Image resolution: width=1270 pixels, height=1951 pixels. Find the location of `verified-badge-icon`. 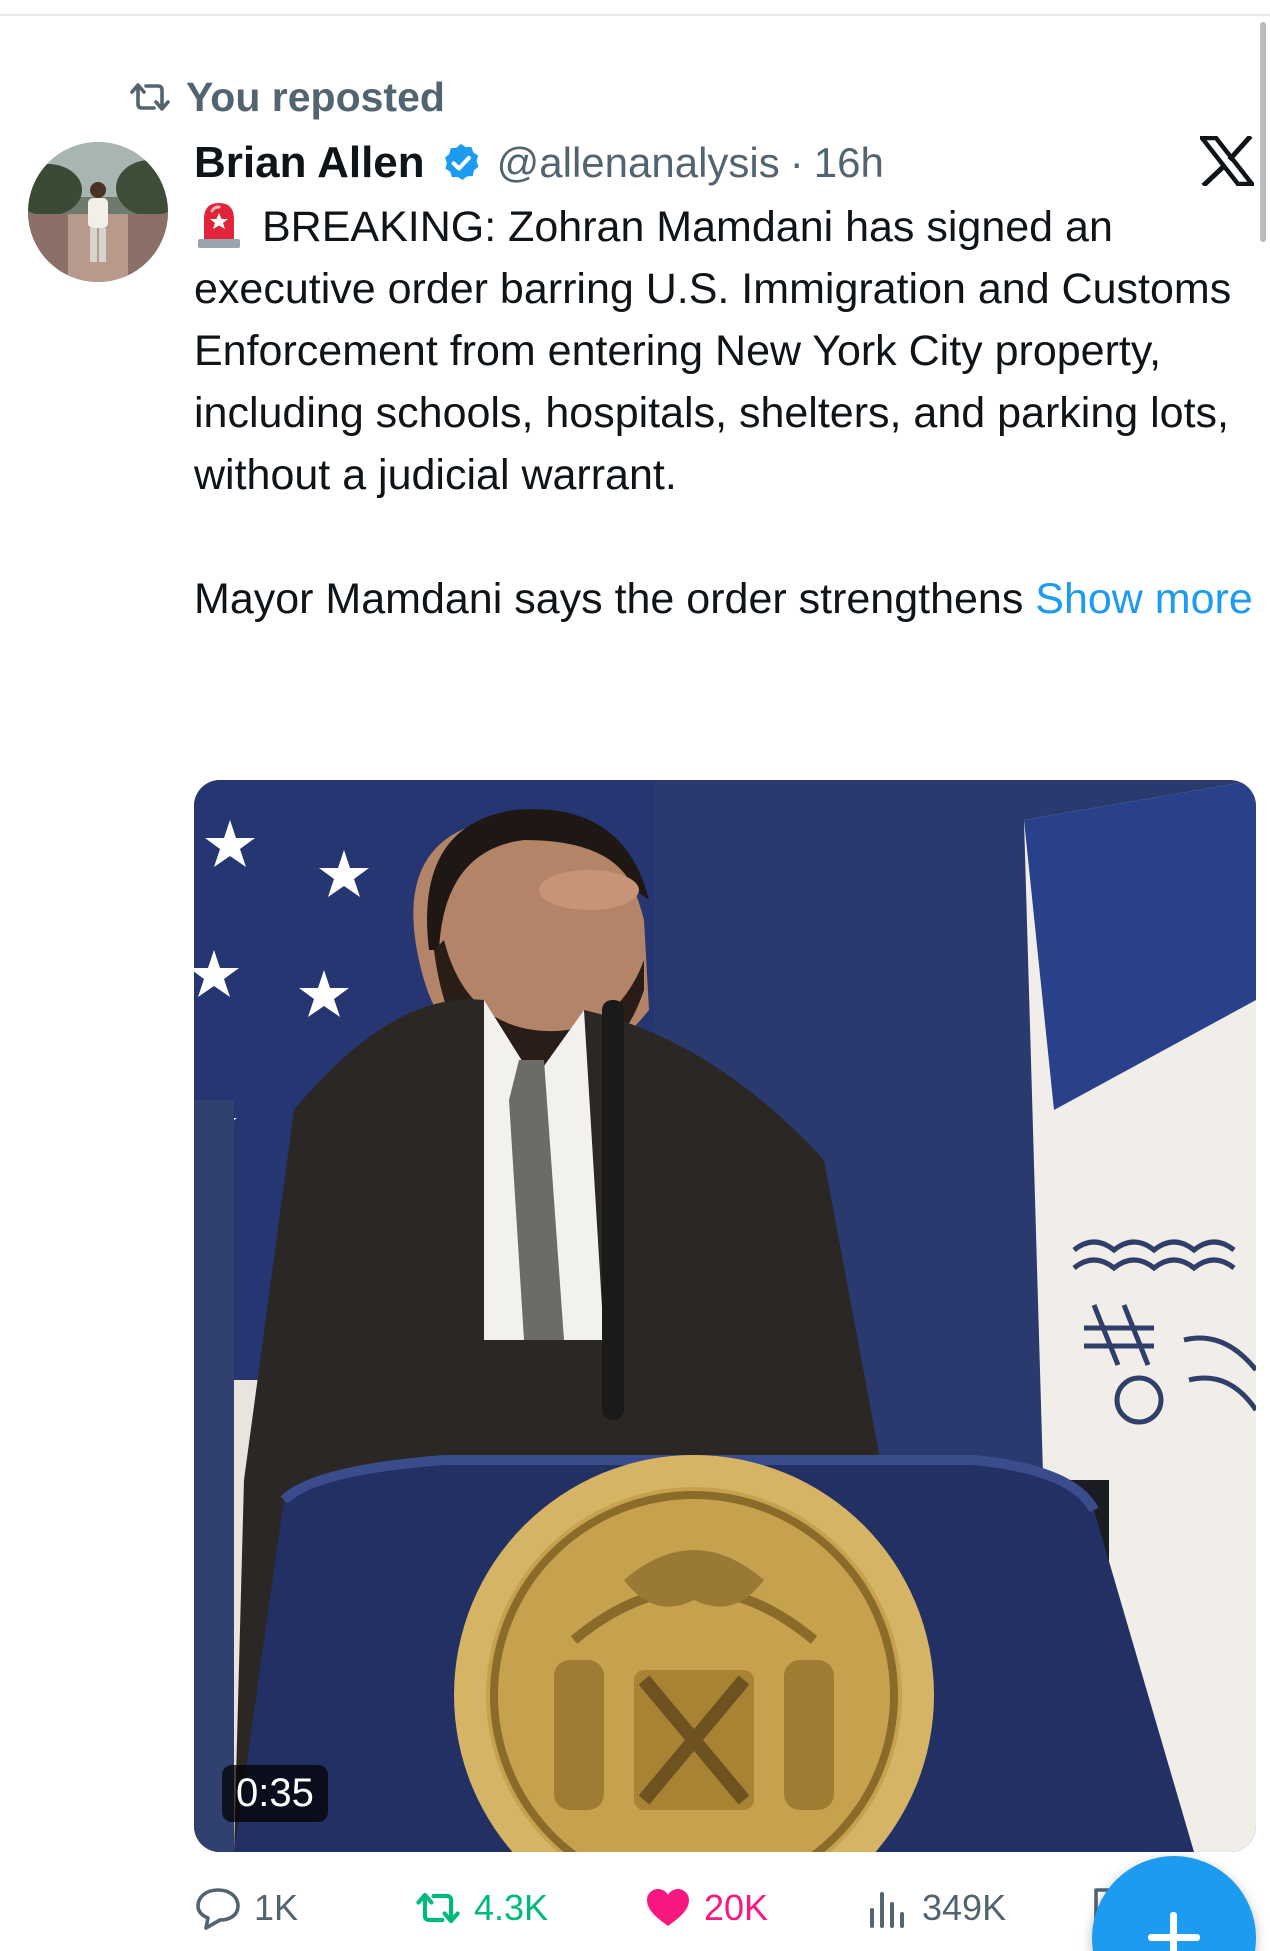

verified-badge-icon is located at coordinates (461, 163).